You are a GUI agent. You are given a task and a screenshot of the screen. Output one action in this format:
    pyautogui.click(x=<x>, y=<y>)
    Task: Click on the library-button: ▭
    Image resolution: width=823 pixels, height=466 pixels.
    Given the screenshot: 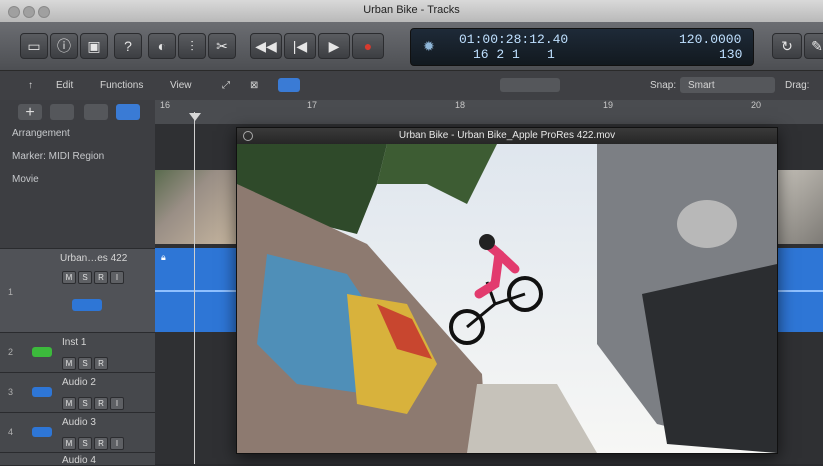 What is the action you would take?
    pyautogui.click(x=34, y=46)
    